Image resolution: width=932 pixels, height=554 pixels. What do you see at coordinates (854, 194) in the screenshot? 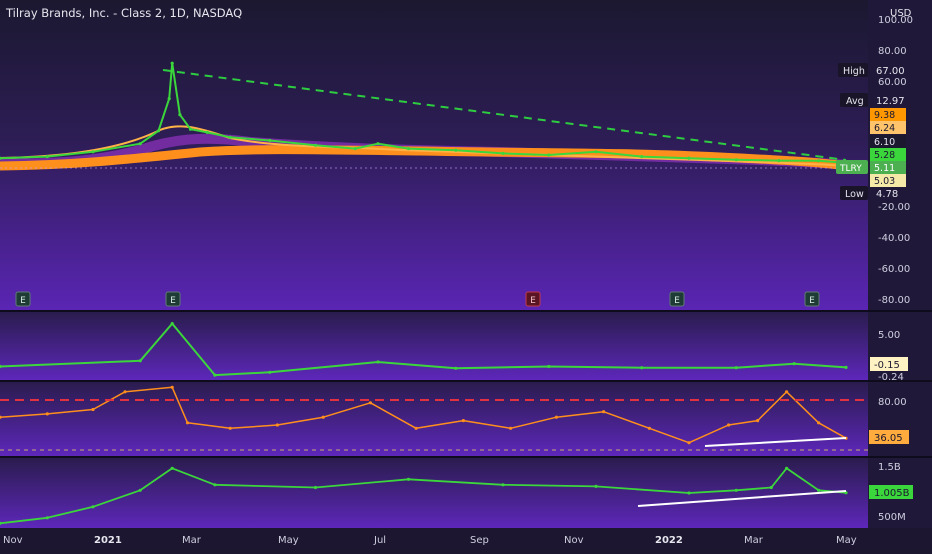
I see `low-label: Low` at bounding box center [854, 194].